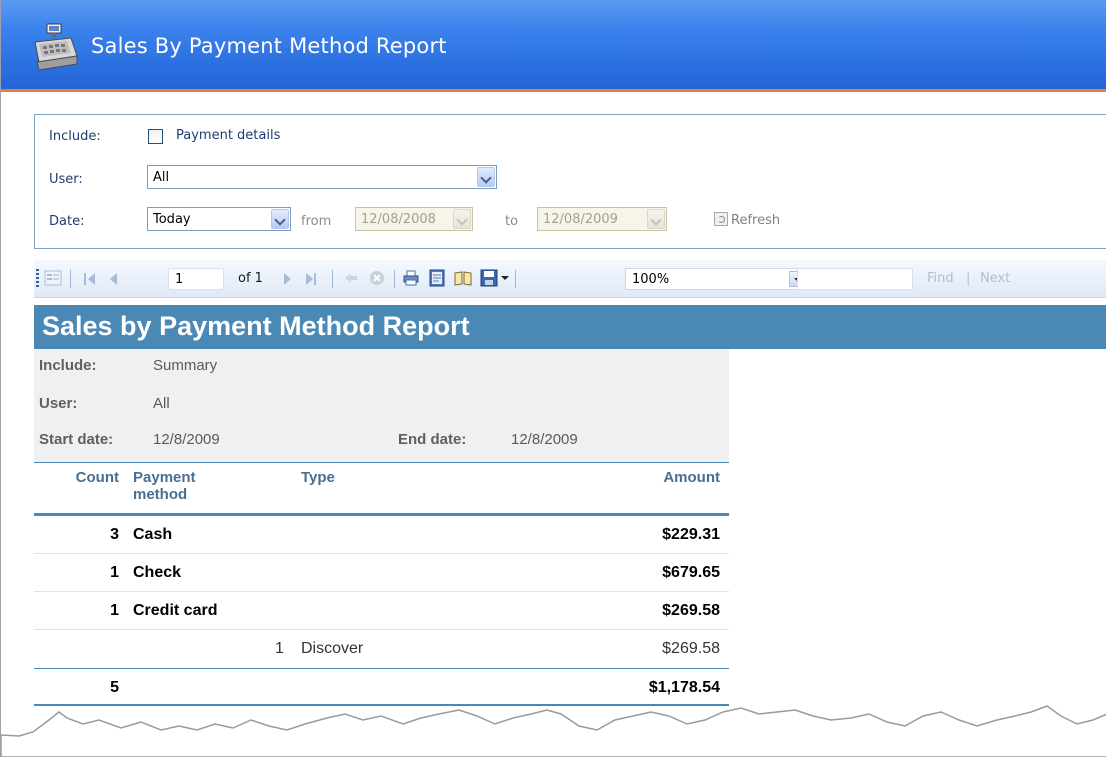 This screenshot has height=757, width=1106. I want to click on column-header-amount: Amount, so click(691, 477).